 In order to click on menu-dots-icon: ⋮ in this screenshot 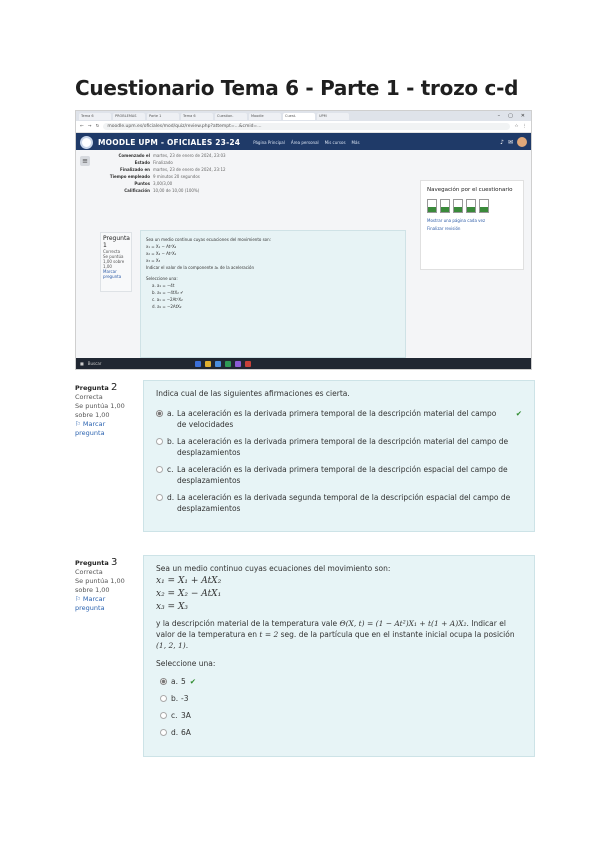, I will do `click(525, 126)`.